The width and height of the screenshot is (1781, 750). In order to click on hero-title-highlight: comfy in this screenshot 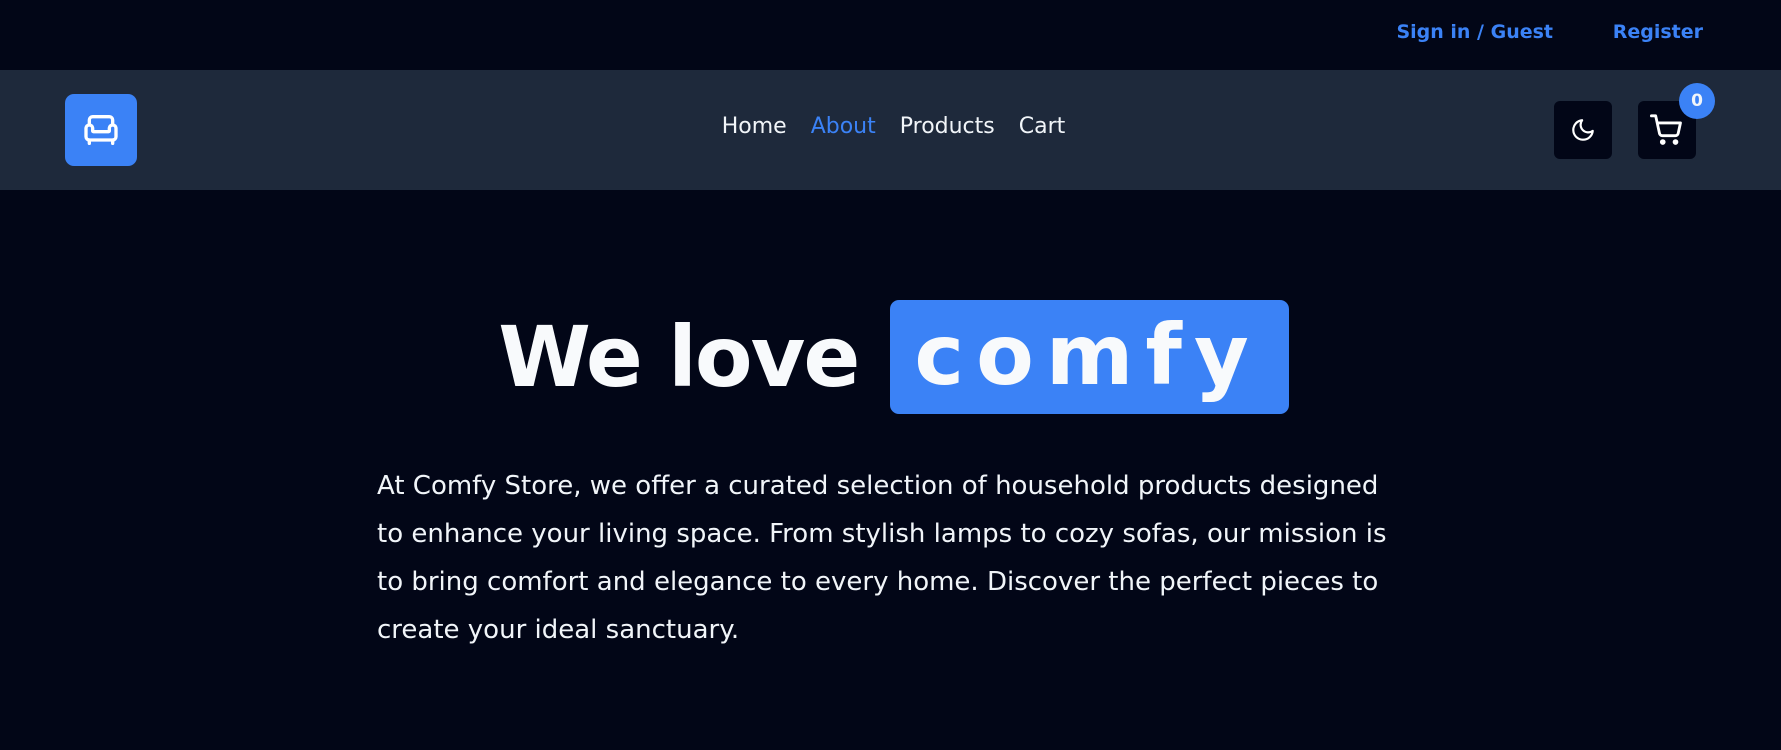, I will do `click(1089, 357)`.